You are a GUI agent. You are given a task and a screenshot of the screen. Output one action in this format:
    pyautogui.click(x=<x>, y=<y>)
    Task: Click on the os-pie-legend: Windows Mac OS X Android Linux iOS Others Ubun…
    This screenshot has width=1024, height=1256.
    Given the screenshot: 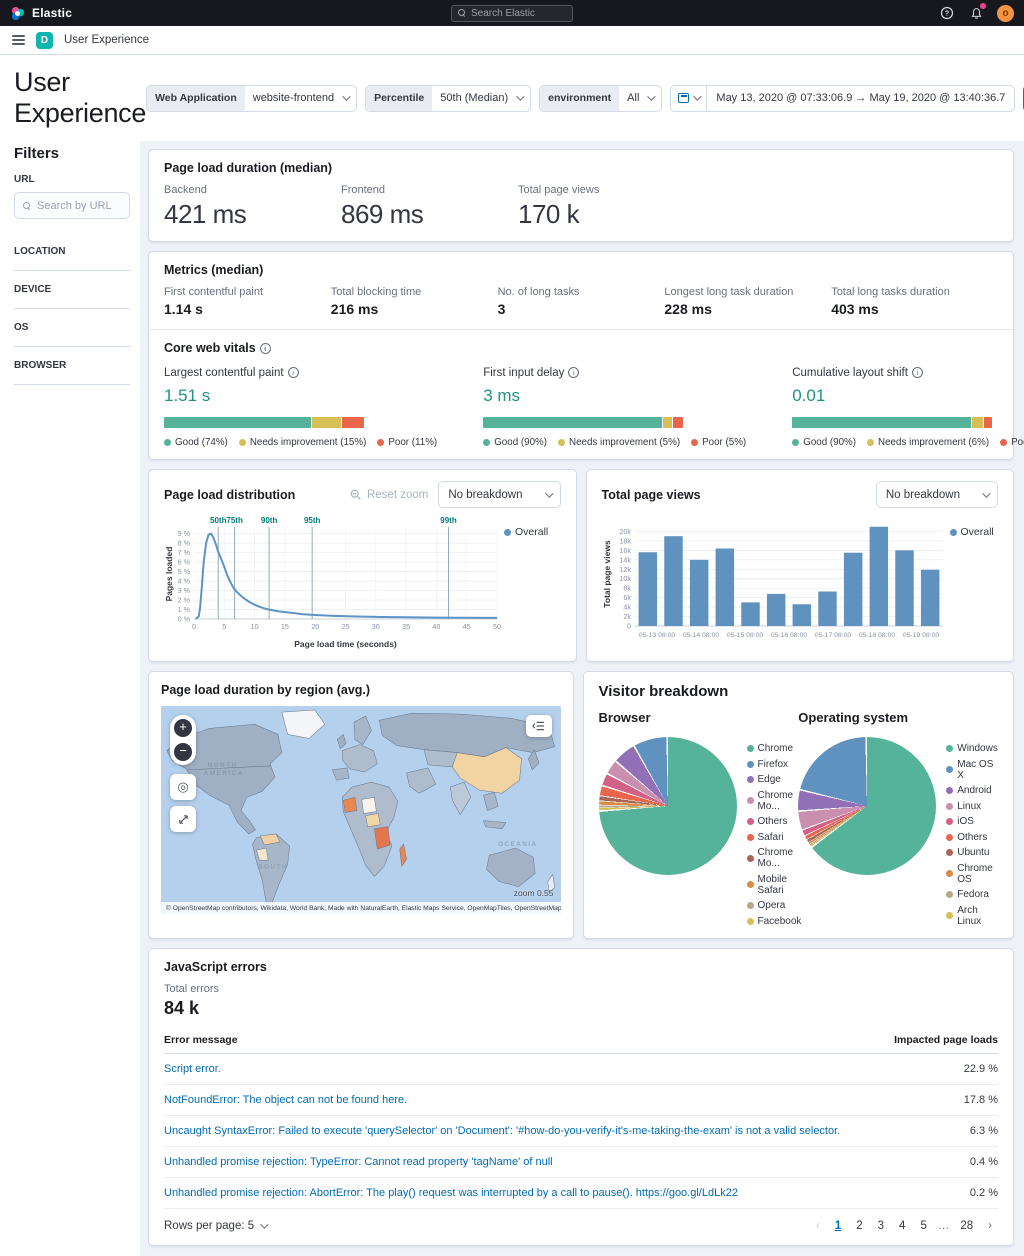 What is the action you would take?
    pyautogui.click(x=972, y=830)
    